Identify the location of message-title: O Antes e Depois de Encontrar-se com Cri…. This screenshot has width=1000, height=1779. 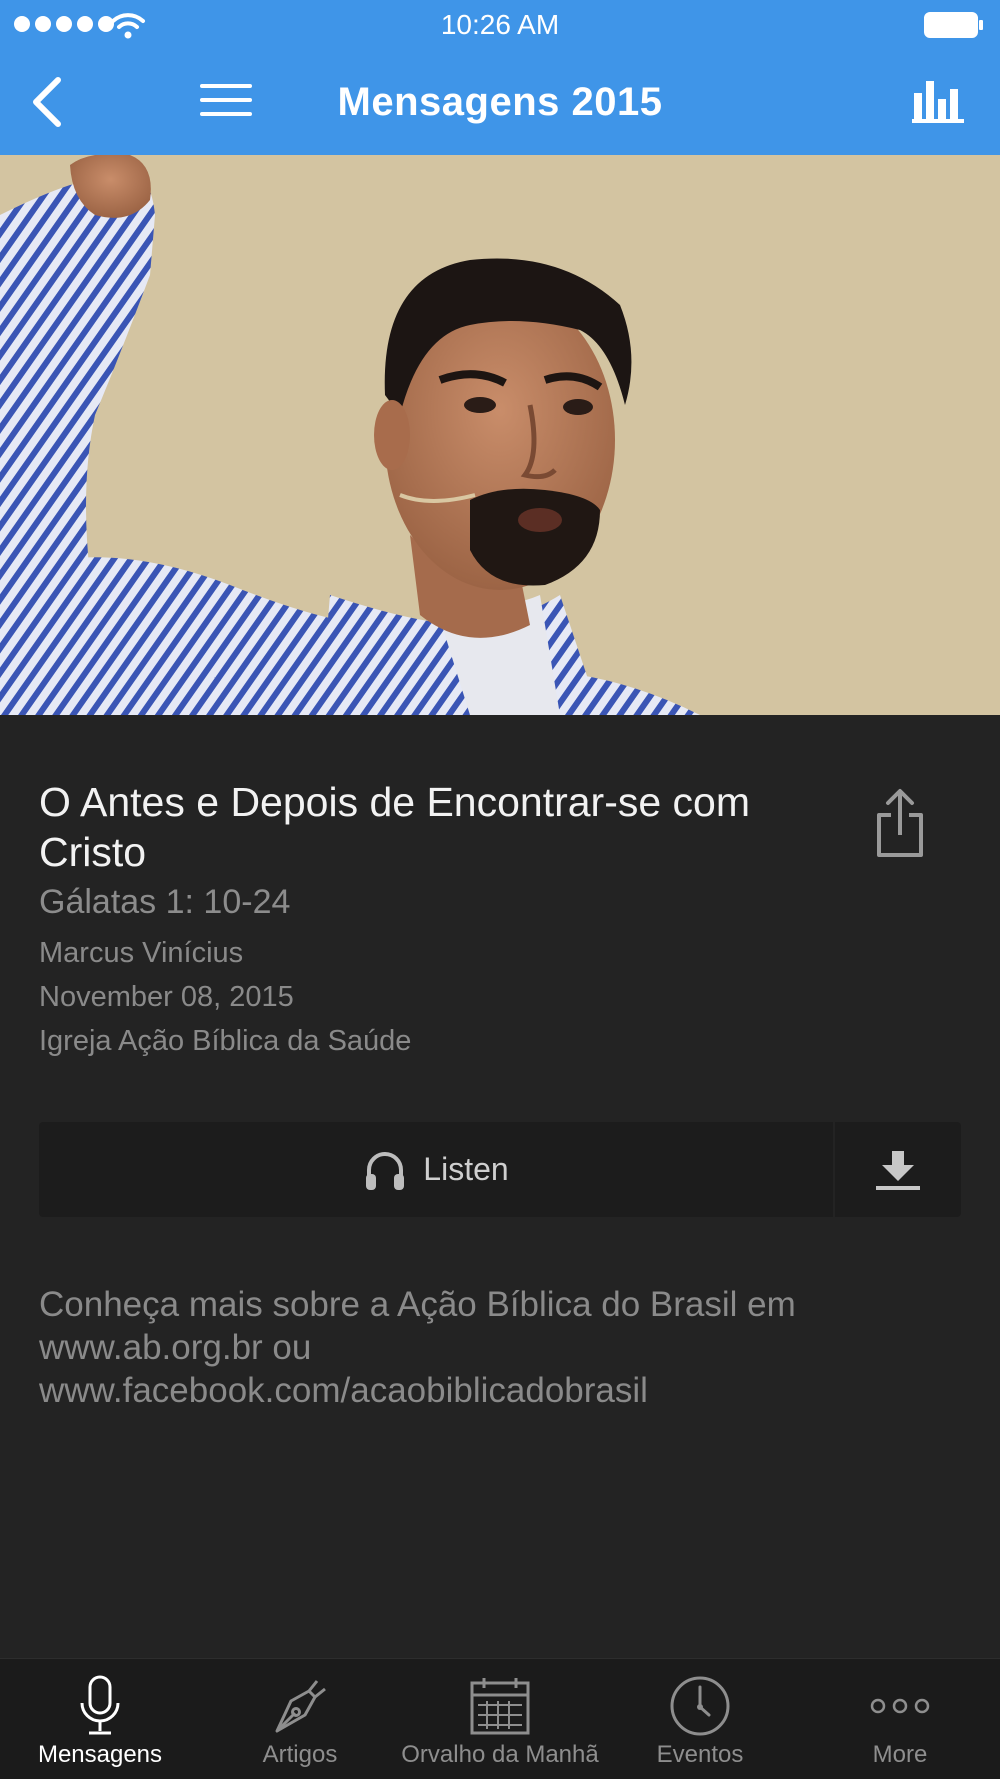
(395, 827).